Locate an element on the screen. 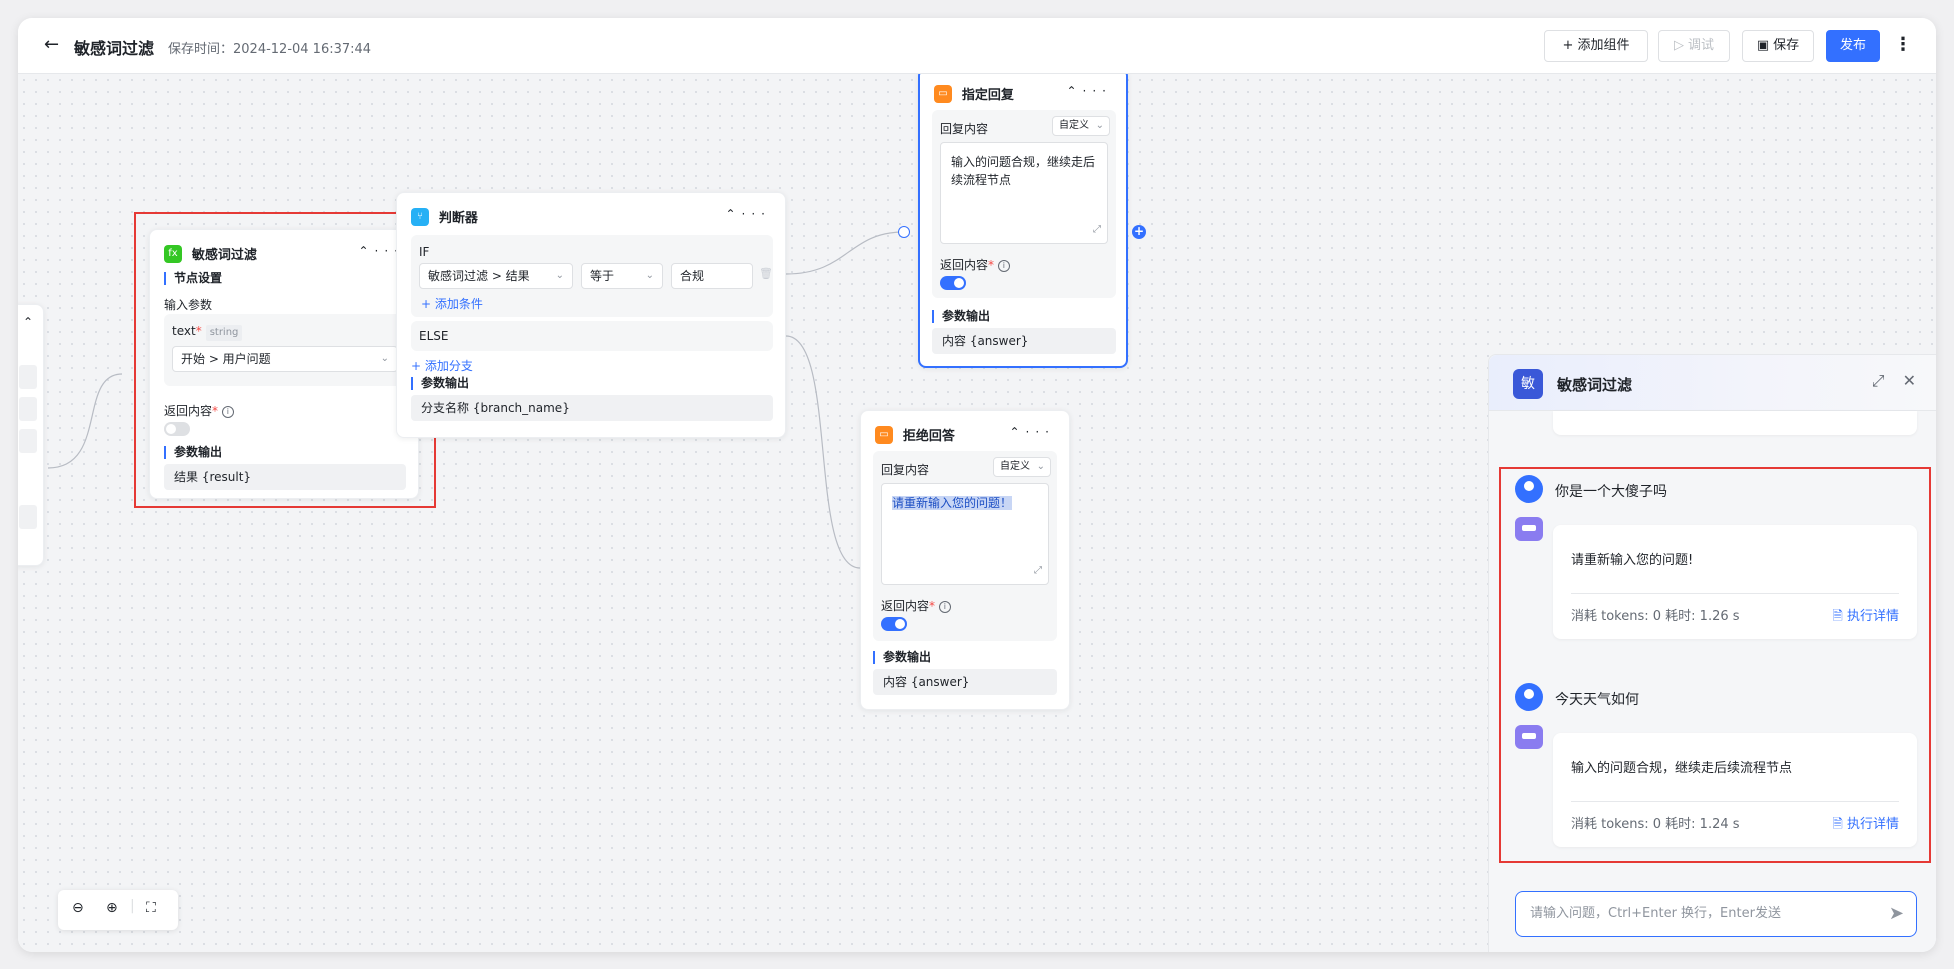 The image size is (1954, 969). zoom-in-icon: ⊕ is located at coordinates (112, 908).